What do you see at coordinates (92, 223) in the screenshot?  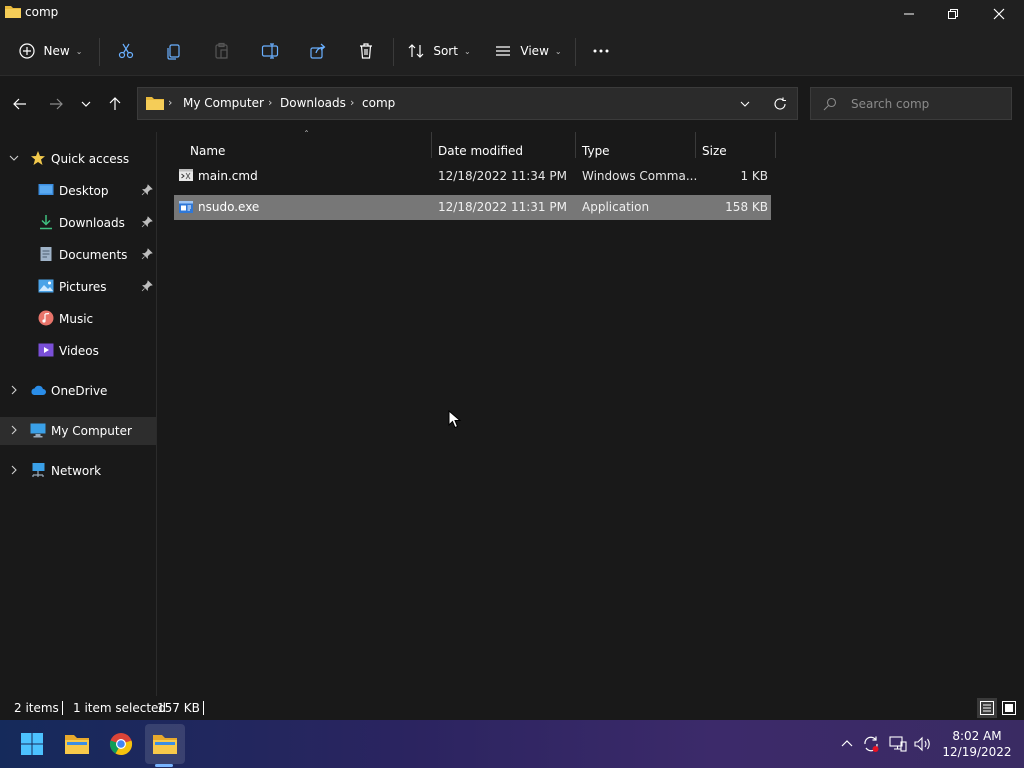 I see `sidebar-item-label: Downloads` at bounding box center [92, 223].